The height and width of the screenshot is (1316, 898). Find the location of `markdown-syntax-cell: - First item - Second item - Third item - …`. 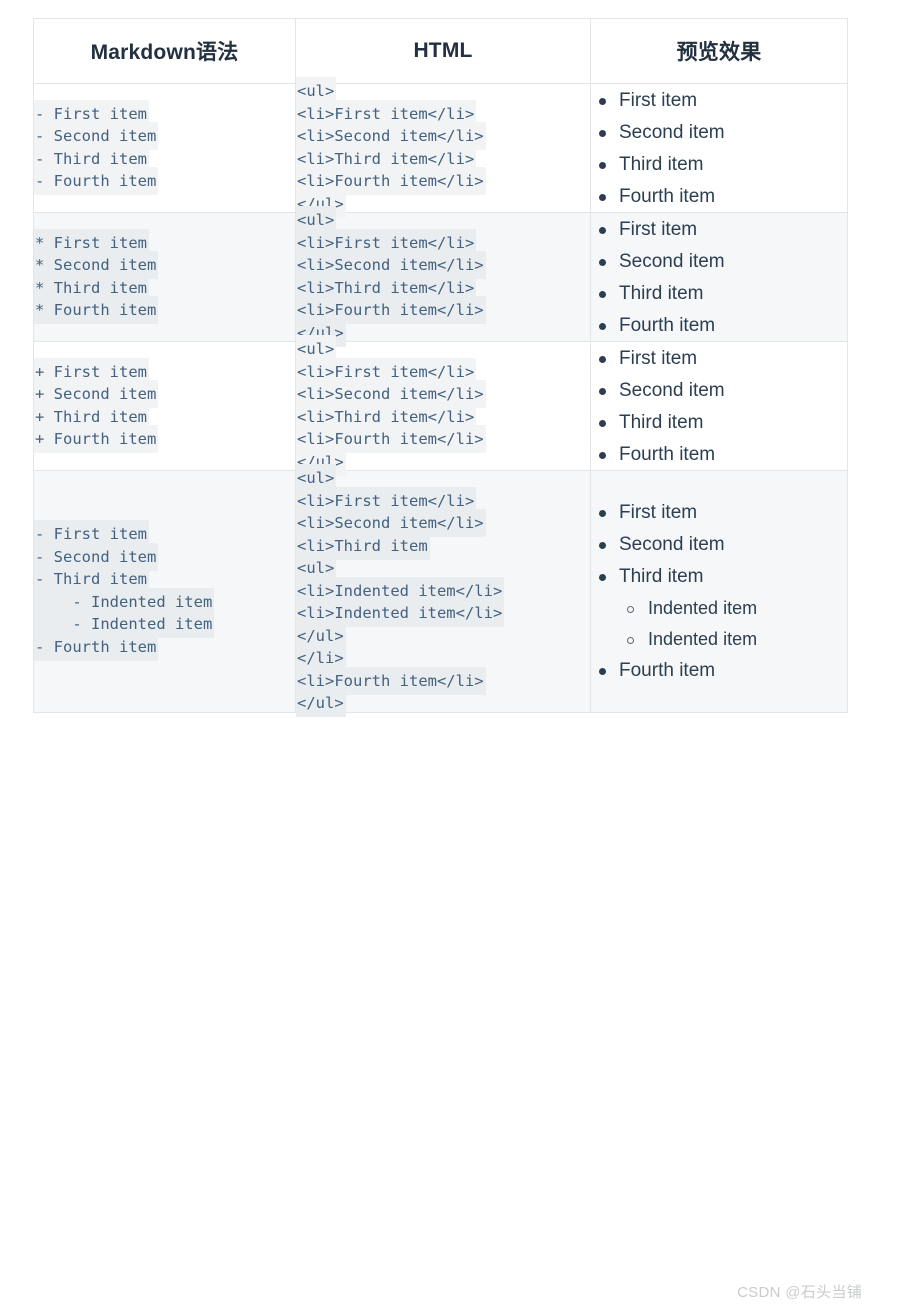

markdown-syntax-cell: - First item - Second item - Third item - … is located at coordinates (164, 591).